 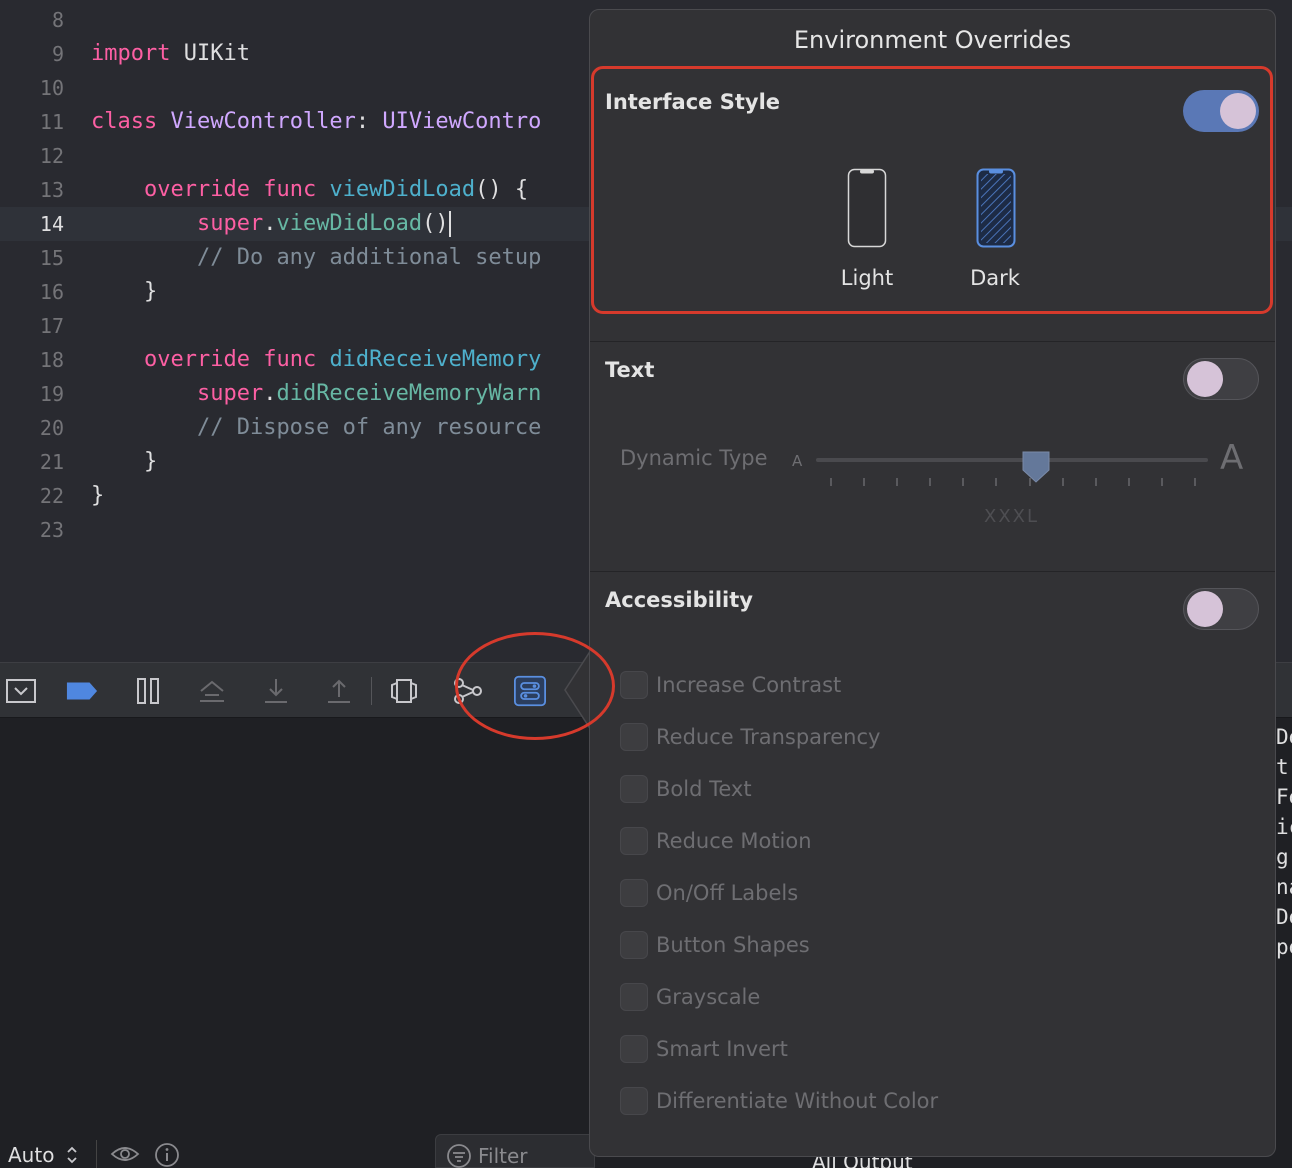 I want to click on code-text: super.didReceiveMemoryWarn, so click(x=316, y=394).